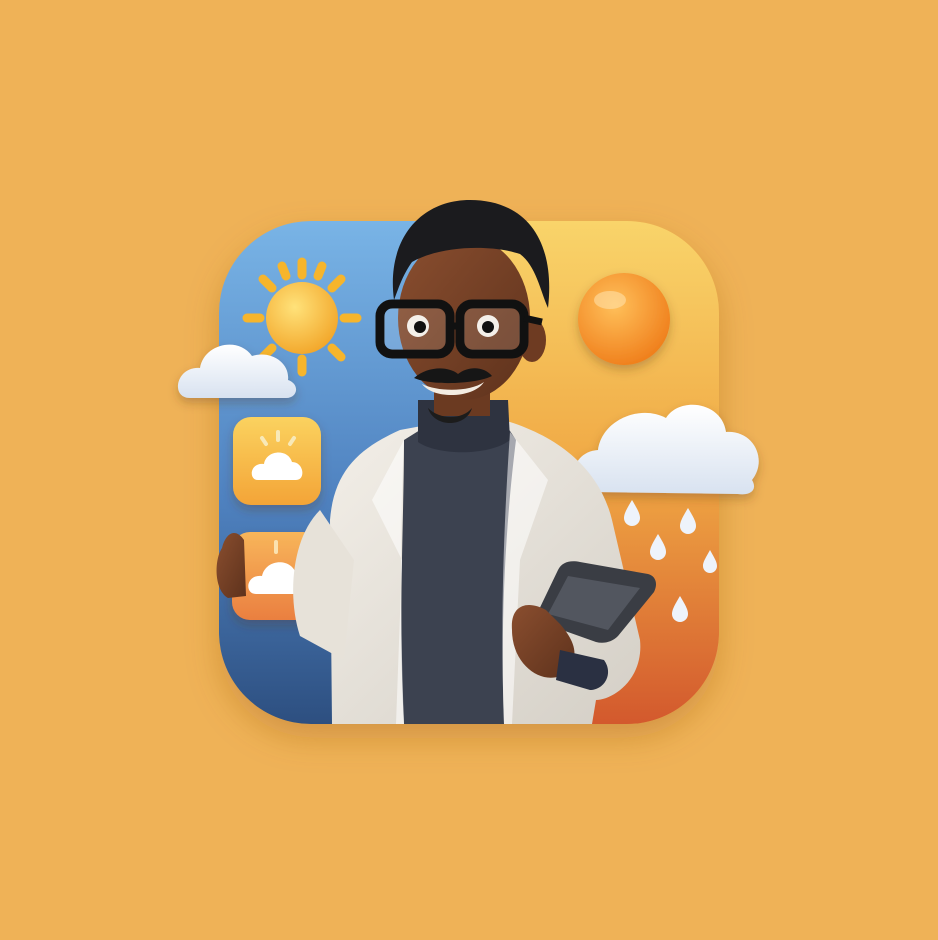 The height and width of the screenshot is (940, 938). Describe the element at coordinates (277, 461) in the screenshot. I see `weather-app-icon-sun-cloud` at that location.